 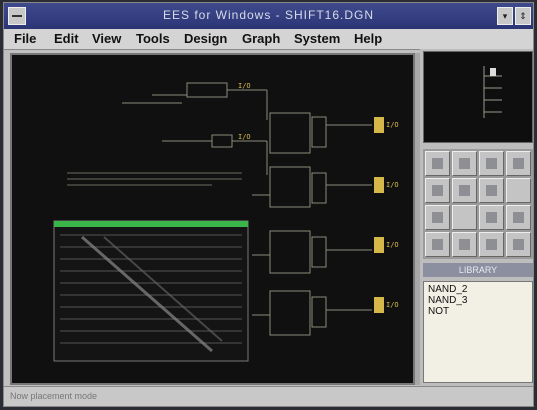 What do you see at coordinates (518, 244) in the screenshot?
I see `tool-delete-icon` at bounding box center [518, 244].